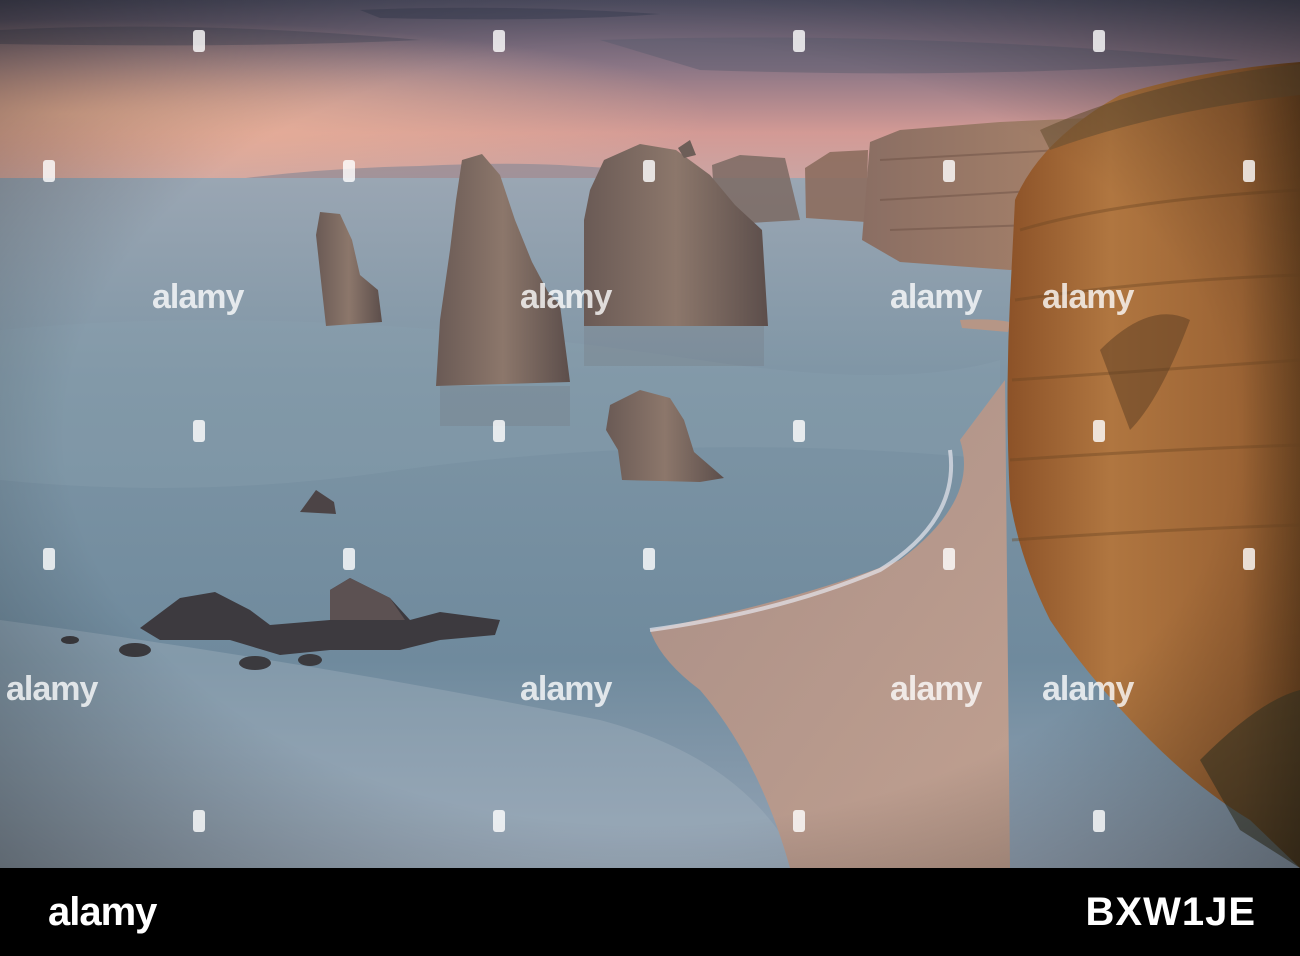 This screenshot has width=1300, height=956. What do you see at coordinates (102, 912) in the screenshot?
I see `alamy-logo: alamy` at bounding box center [102, 912].